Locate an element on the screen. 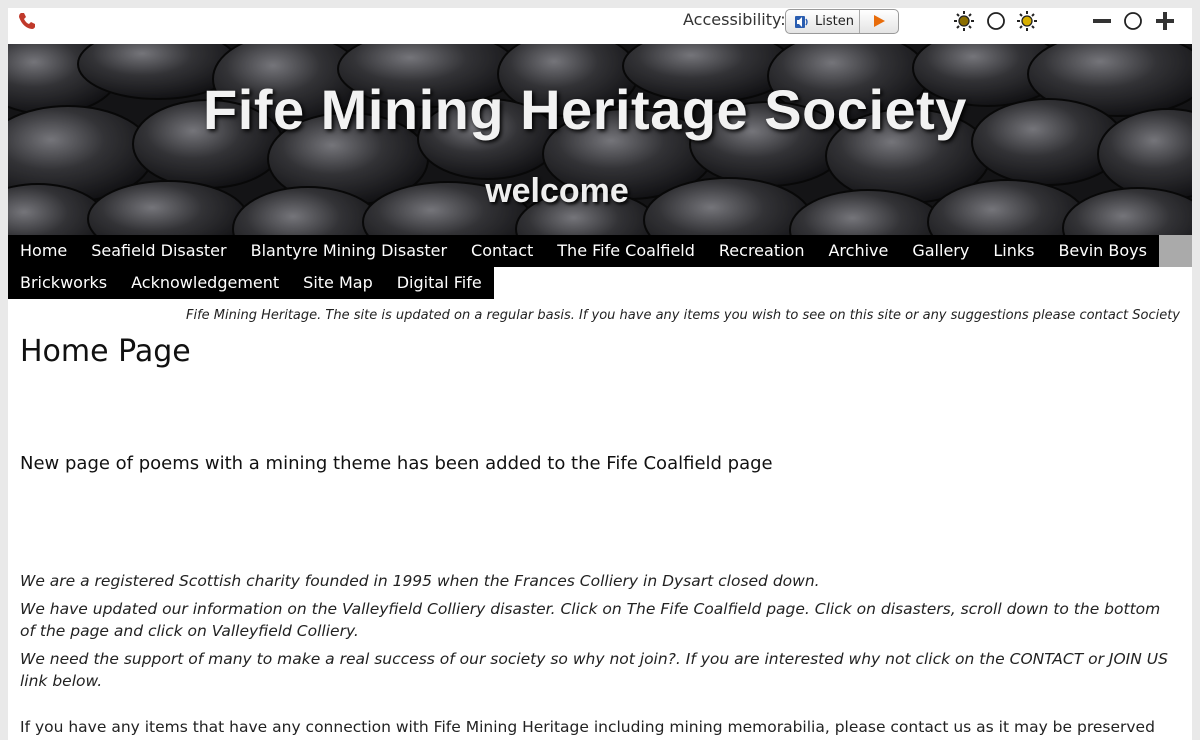 The height and width of the screenshot is (740, 1200). zoom-reset-icon is located at coordinates (1133, 21).